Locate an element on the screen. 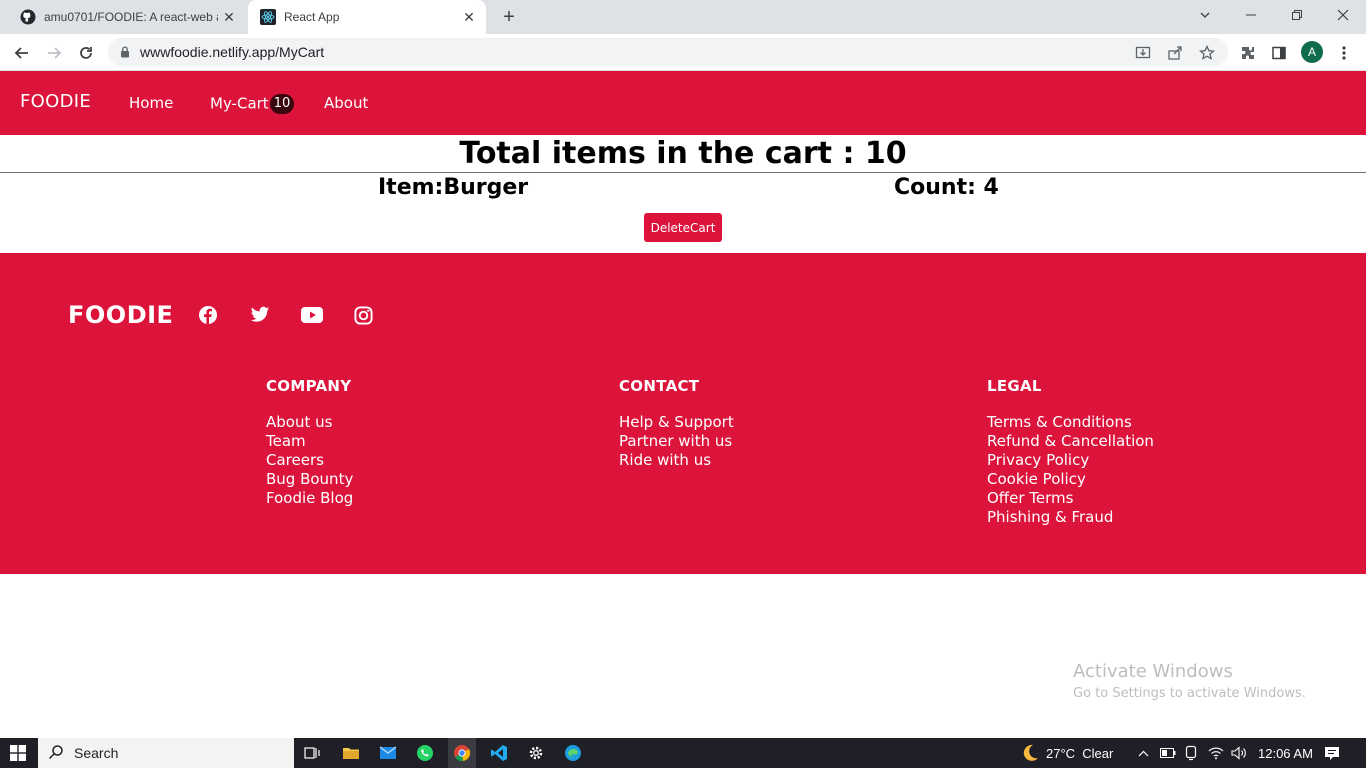  edge-icon is located at coordinates (573, 753).